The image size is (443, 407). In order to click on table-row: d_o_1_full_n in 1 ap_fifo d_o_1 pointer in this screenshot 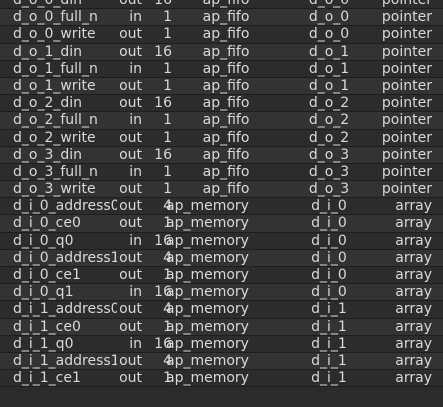, I will do `click(221, 69)`.